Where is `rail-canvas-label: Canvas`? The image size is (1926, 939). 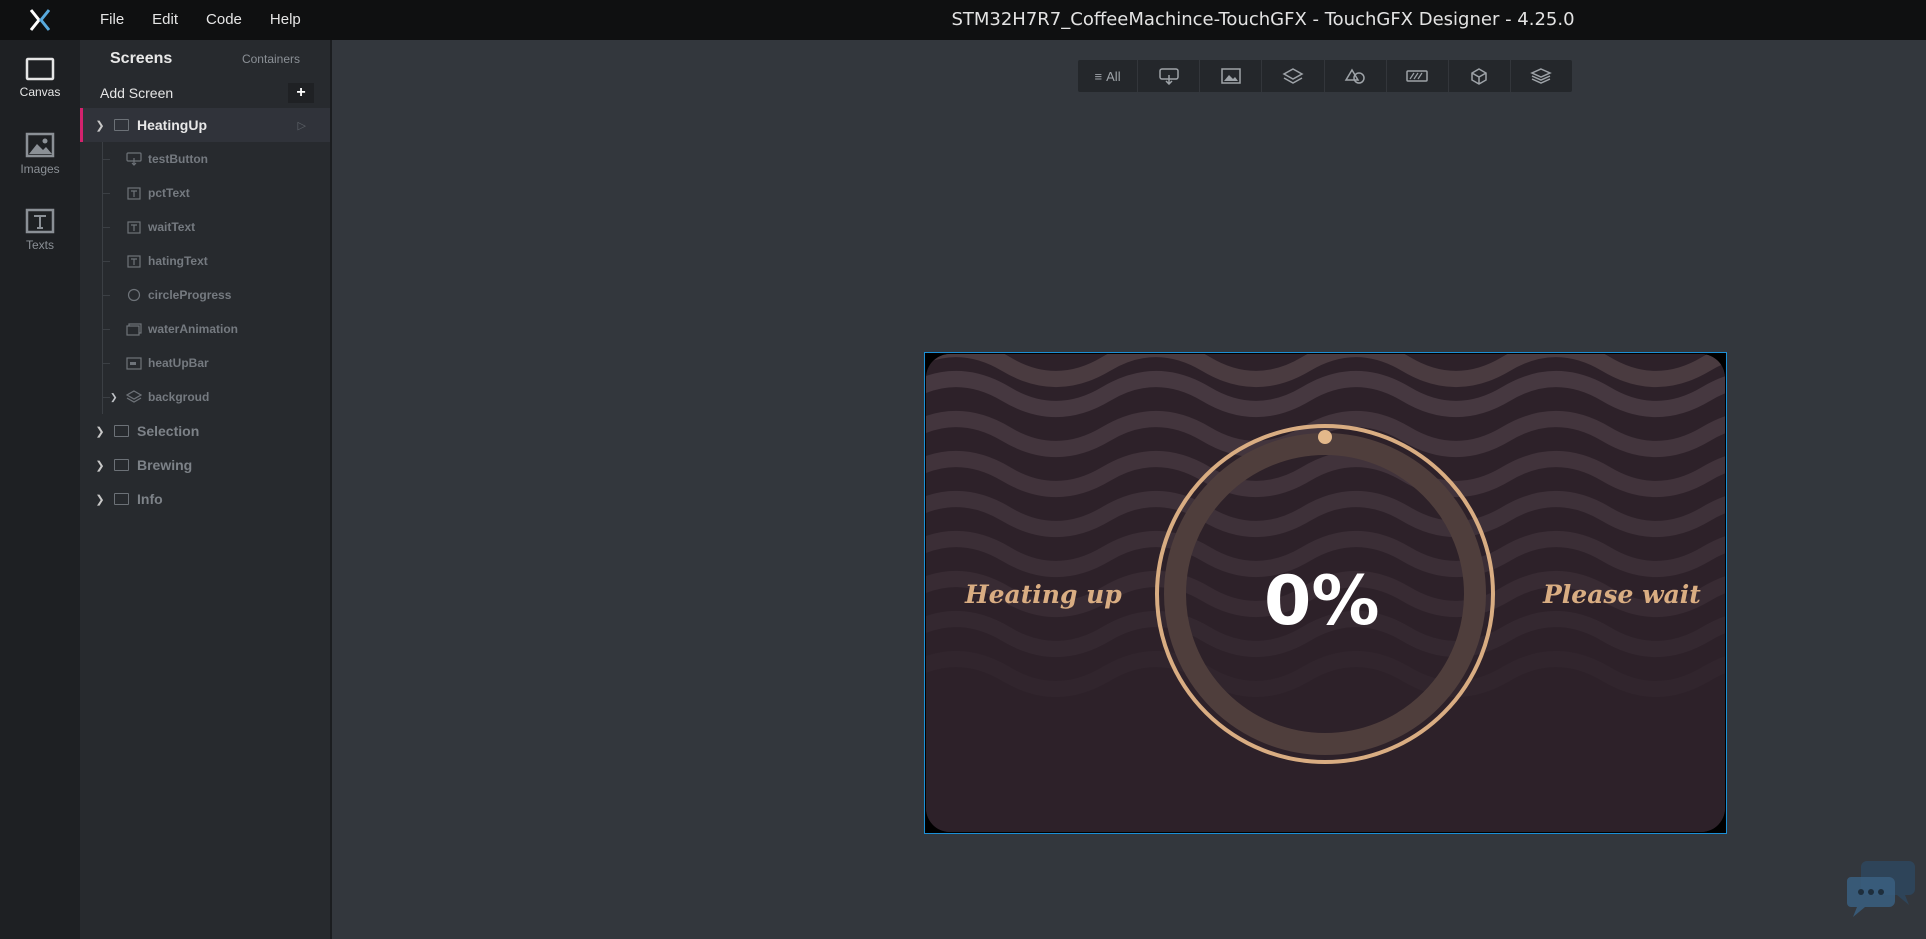
rail-canvas-label: Canvas is located at coordinates (40, 92).